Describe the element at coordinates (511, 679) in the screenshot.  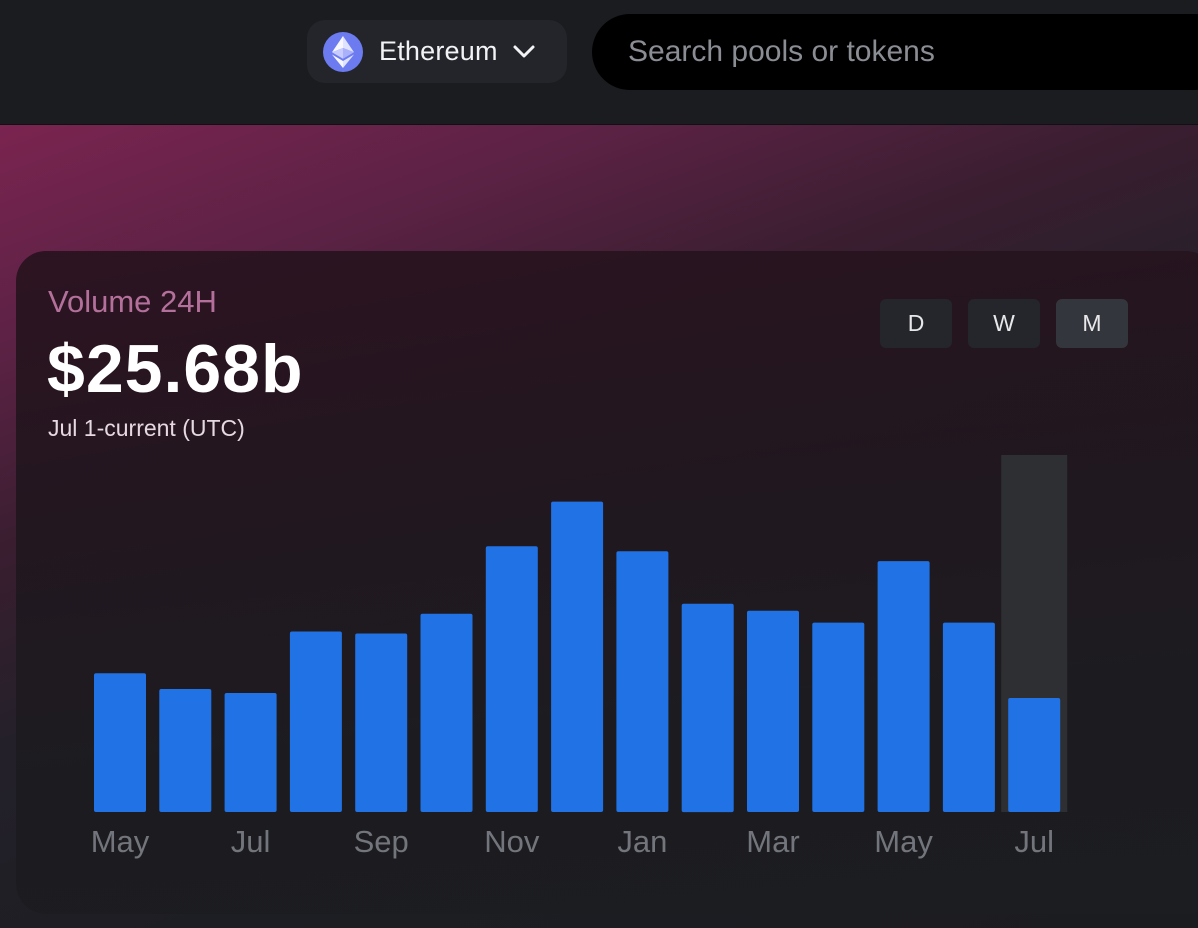
I see `volume-bar-nov` at that location.